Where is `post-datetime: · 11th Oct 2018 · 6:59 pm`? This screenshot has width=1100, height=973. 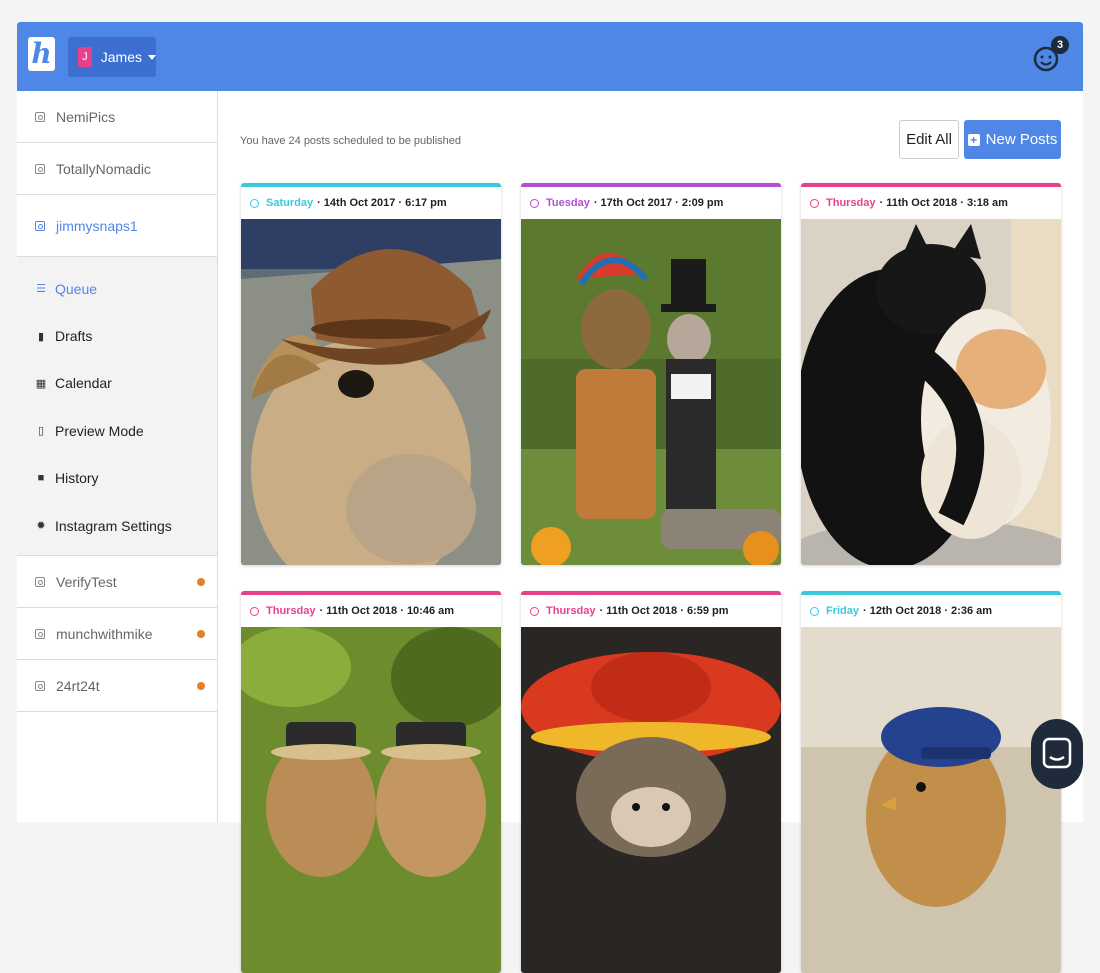 post-datetime: · 11th Oct 2018 · 6:59 pm is located at coordinates (664, 611).